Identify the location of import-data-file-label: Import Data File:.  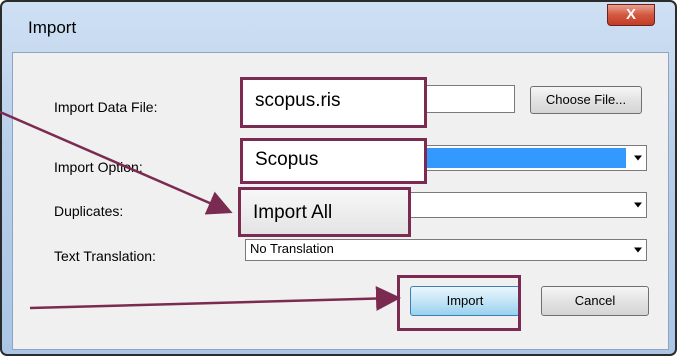
(106, 107).